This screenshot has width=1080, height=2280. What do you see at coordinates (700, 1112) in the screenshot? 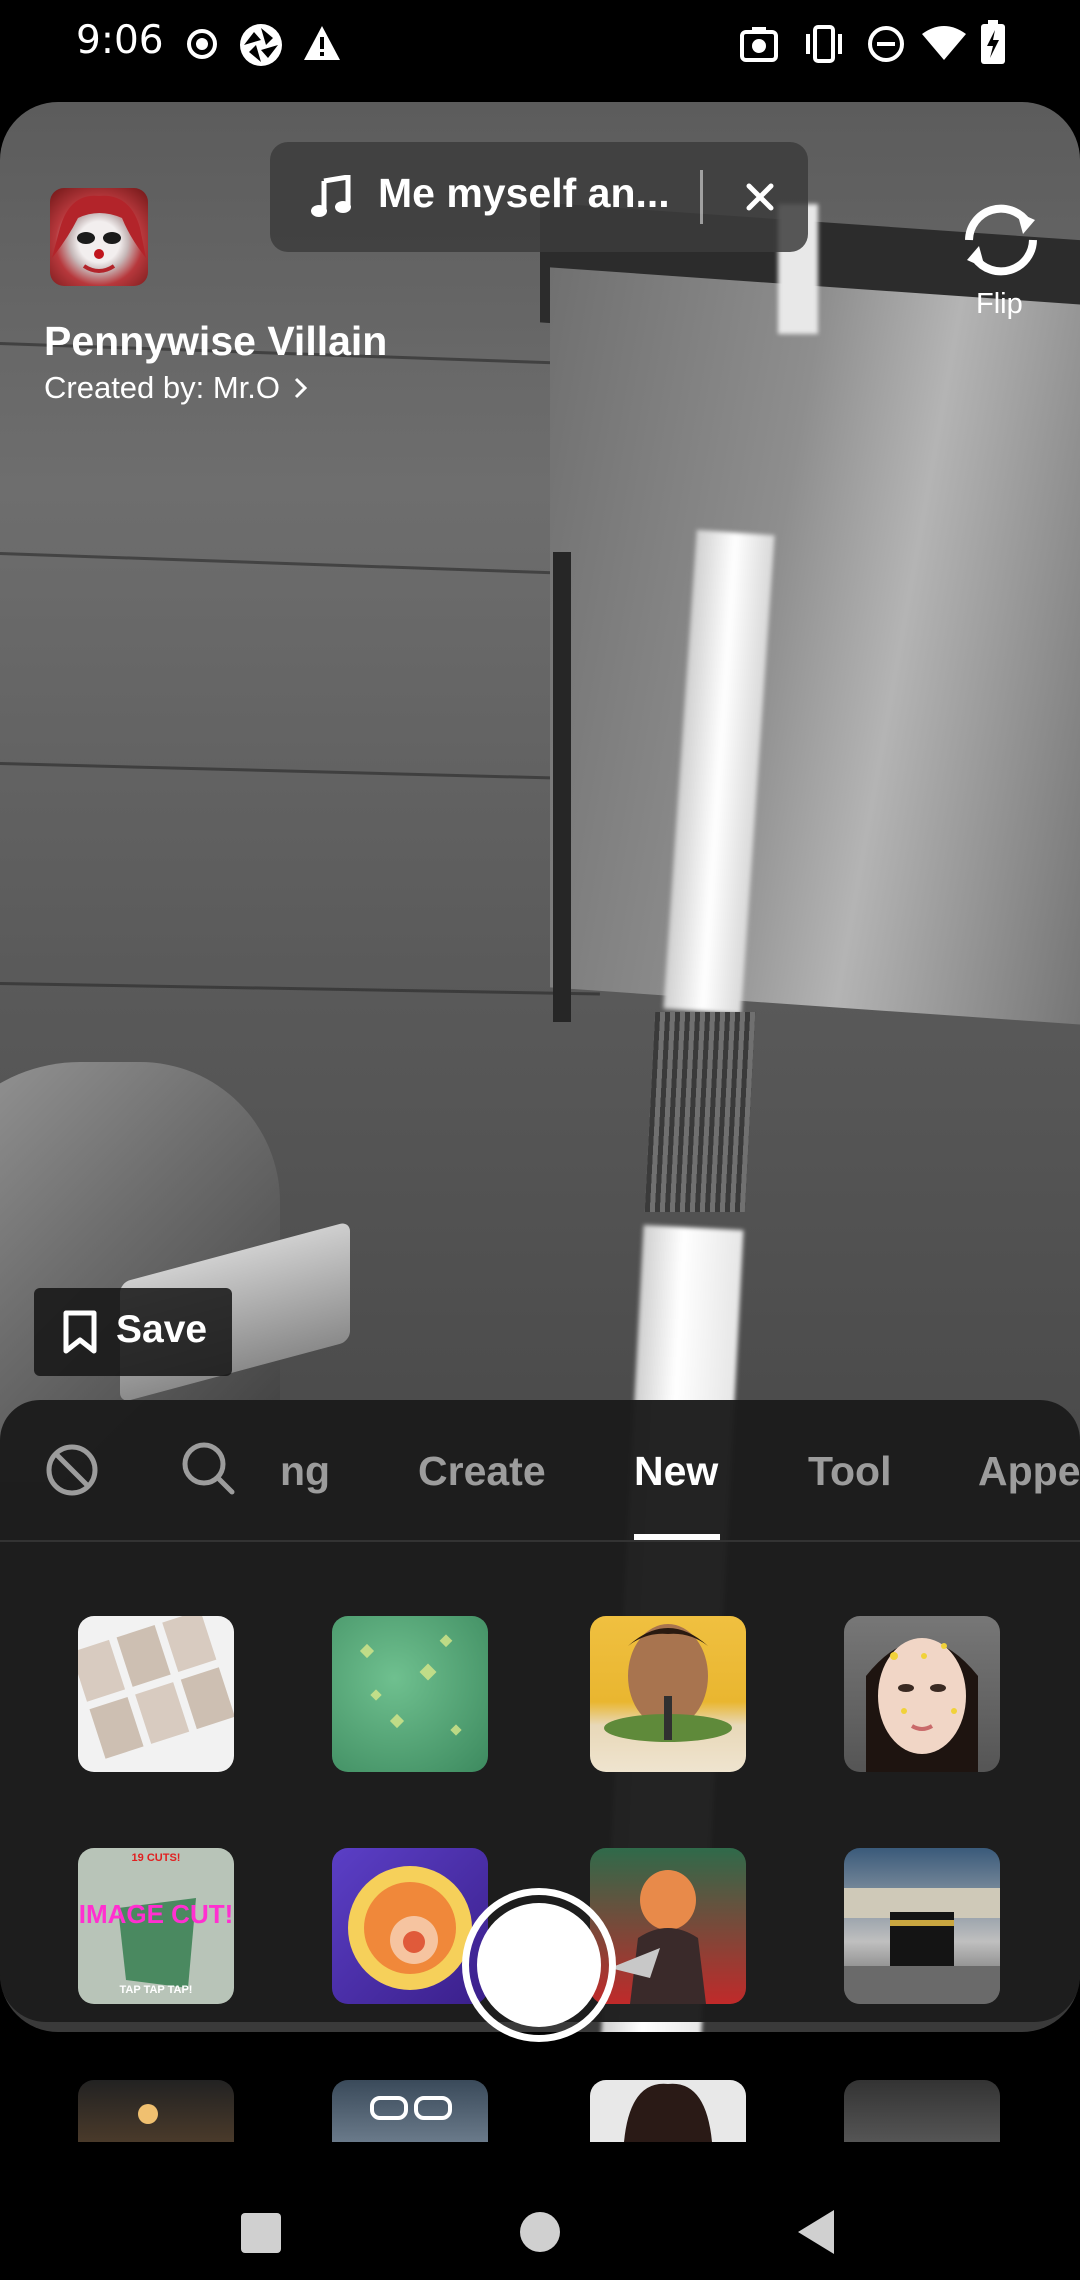
I see `ceiling-vent` at bounding box center [700, 1112].